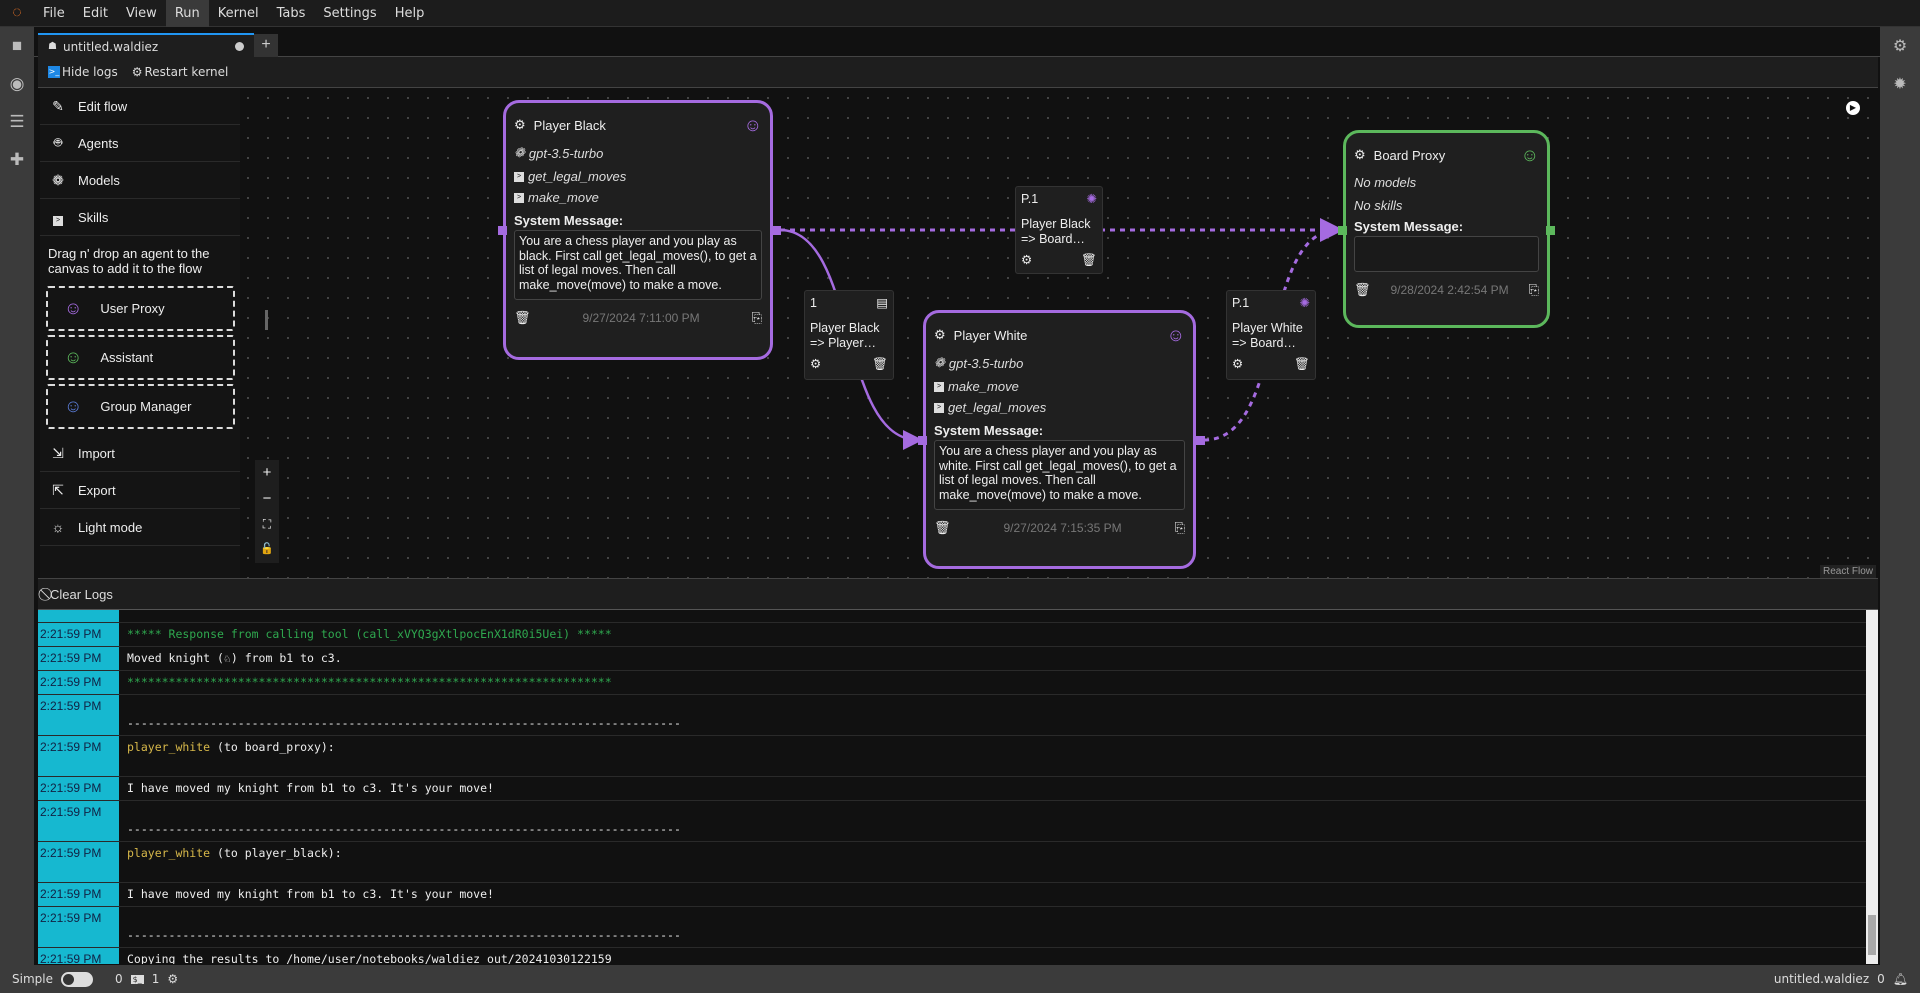 This screenshot has width=1920, height=993. Describe the element at coordinates (17, 160) in the screenshot. I see `extension-icon: ✚` at that location.